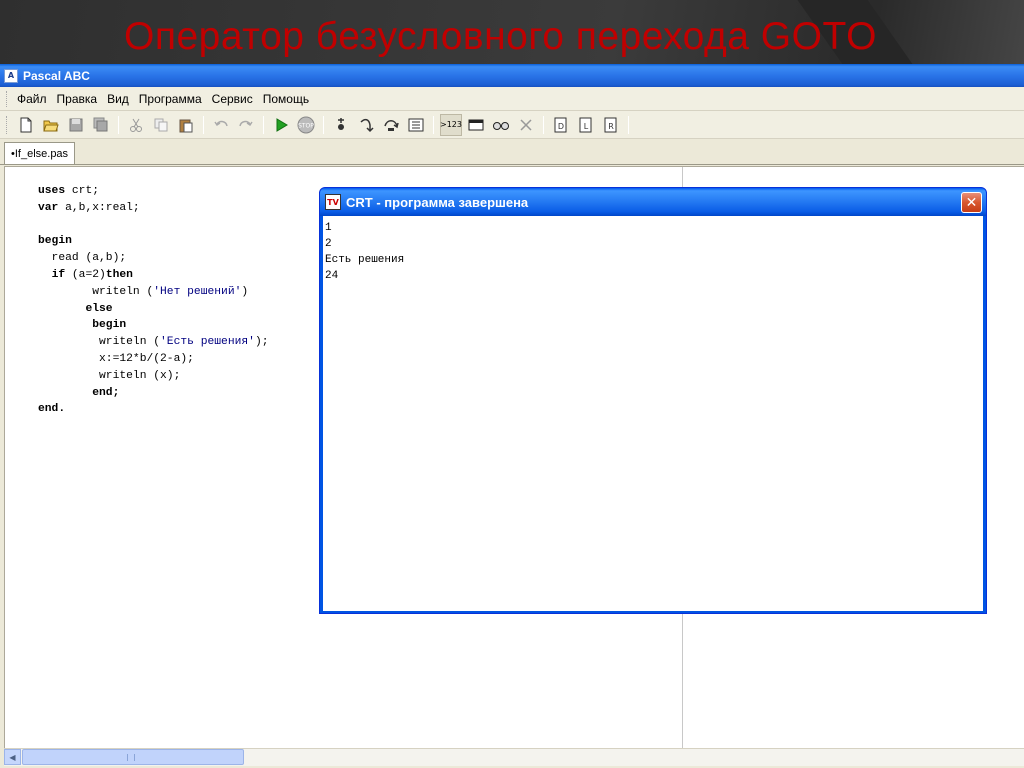 This screenshot has height=768, width=1024. What do you see at coordinates (153, 393) in the screenshot?
I see `code-line: end;` at bounding box center [153, 393].